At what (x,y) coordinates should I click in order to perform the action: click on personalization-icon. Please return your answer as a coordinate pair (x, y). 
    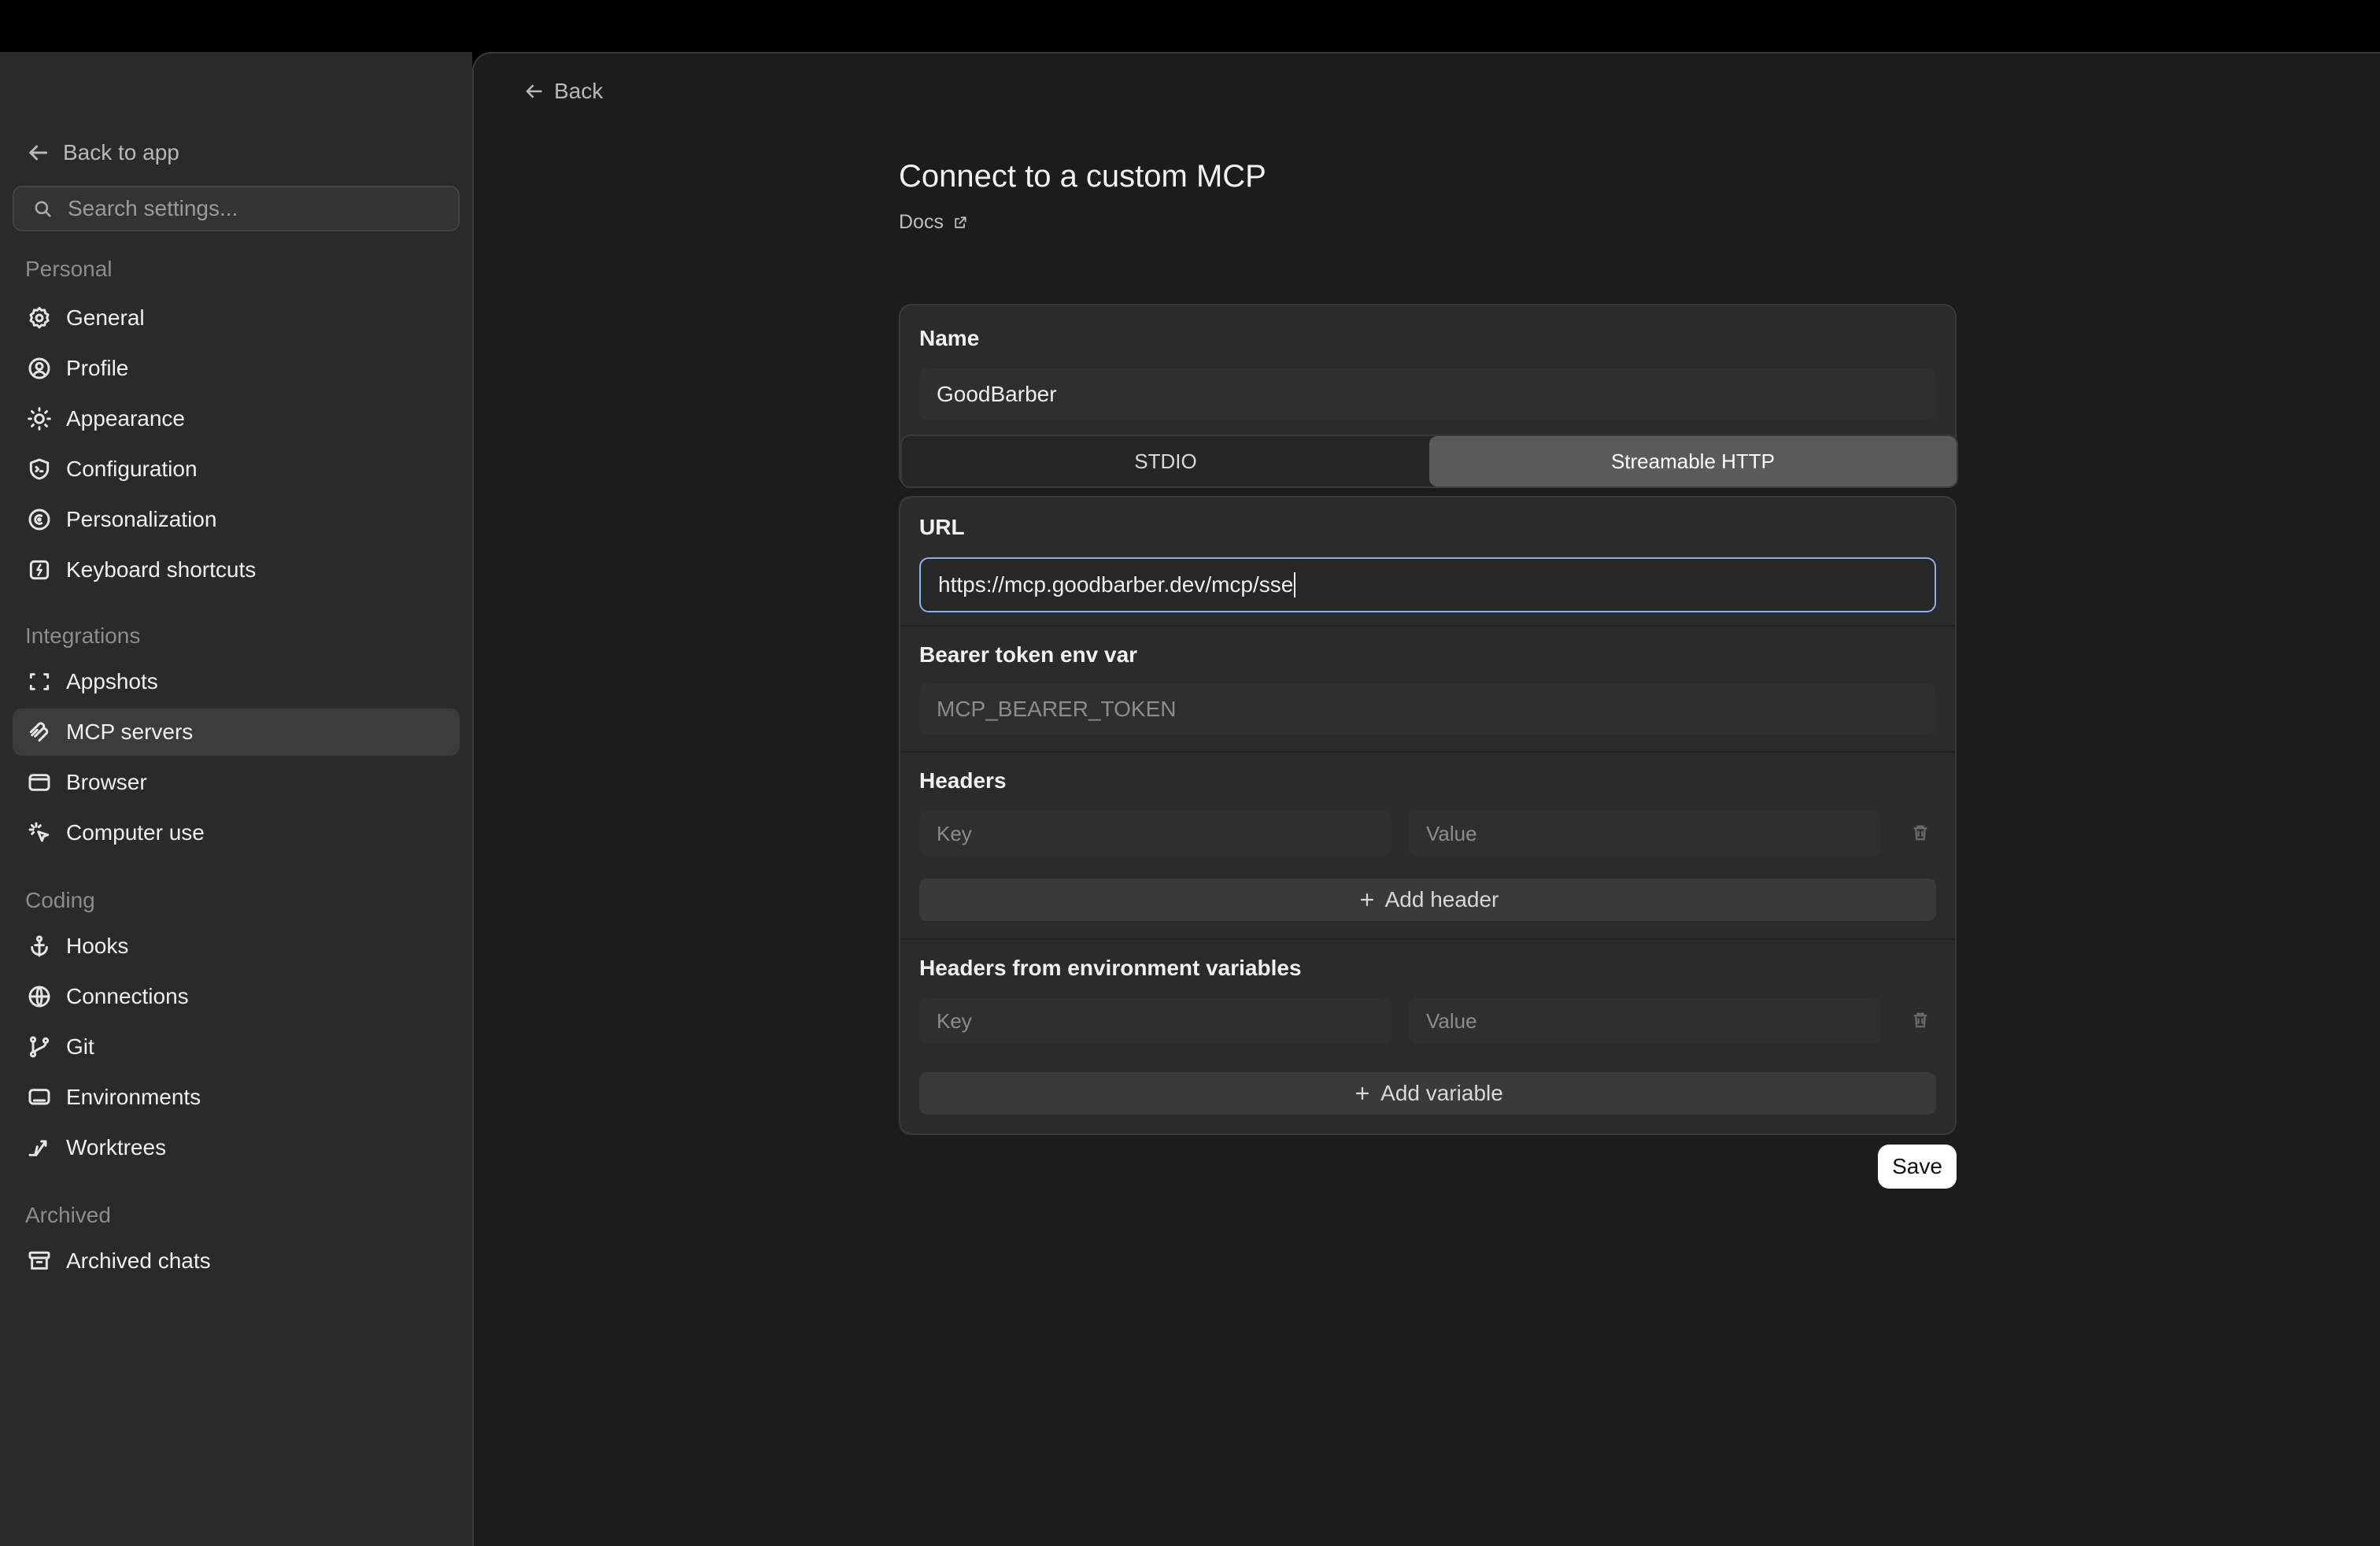
    Looking at the image, I should click on (39, 520).